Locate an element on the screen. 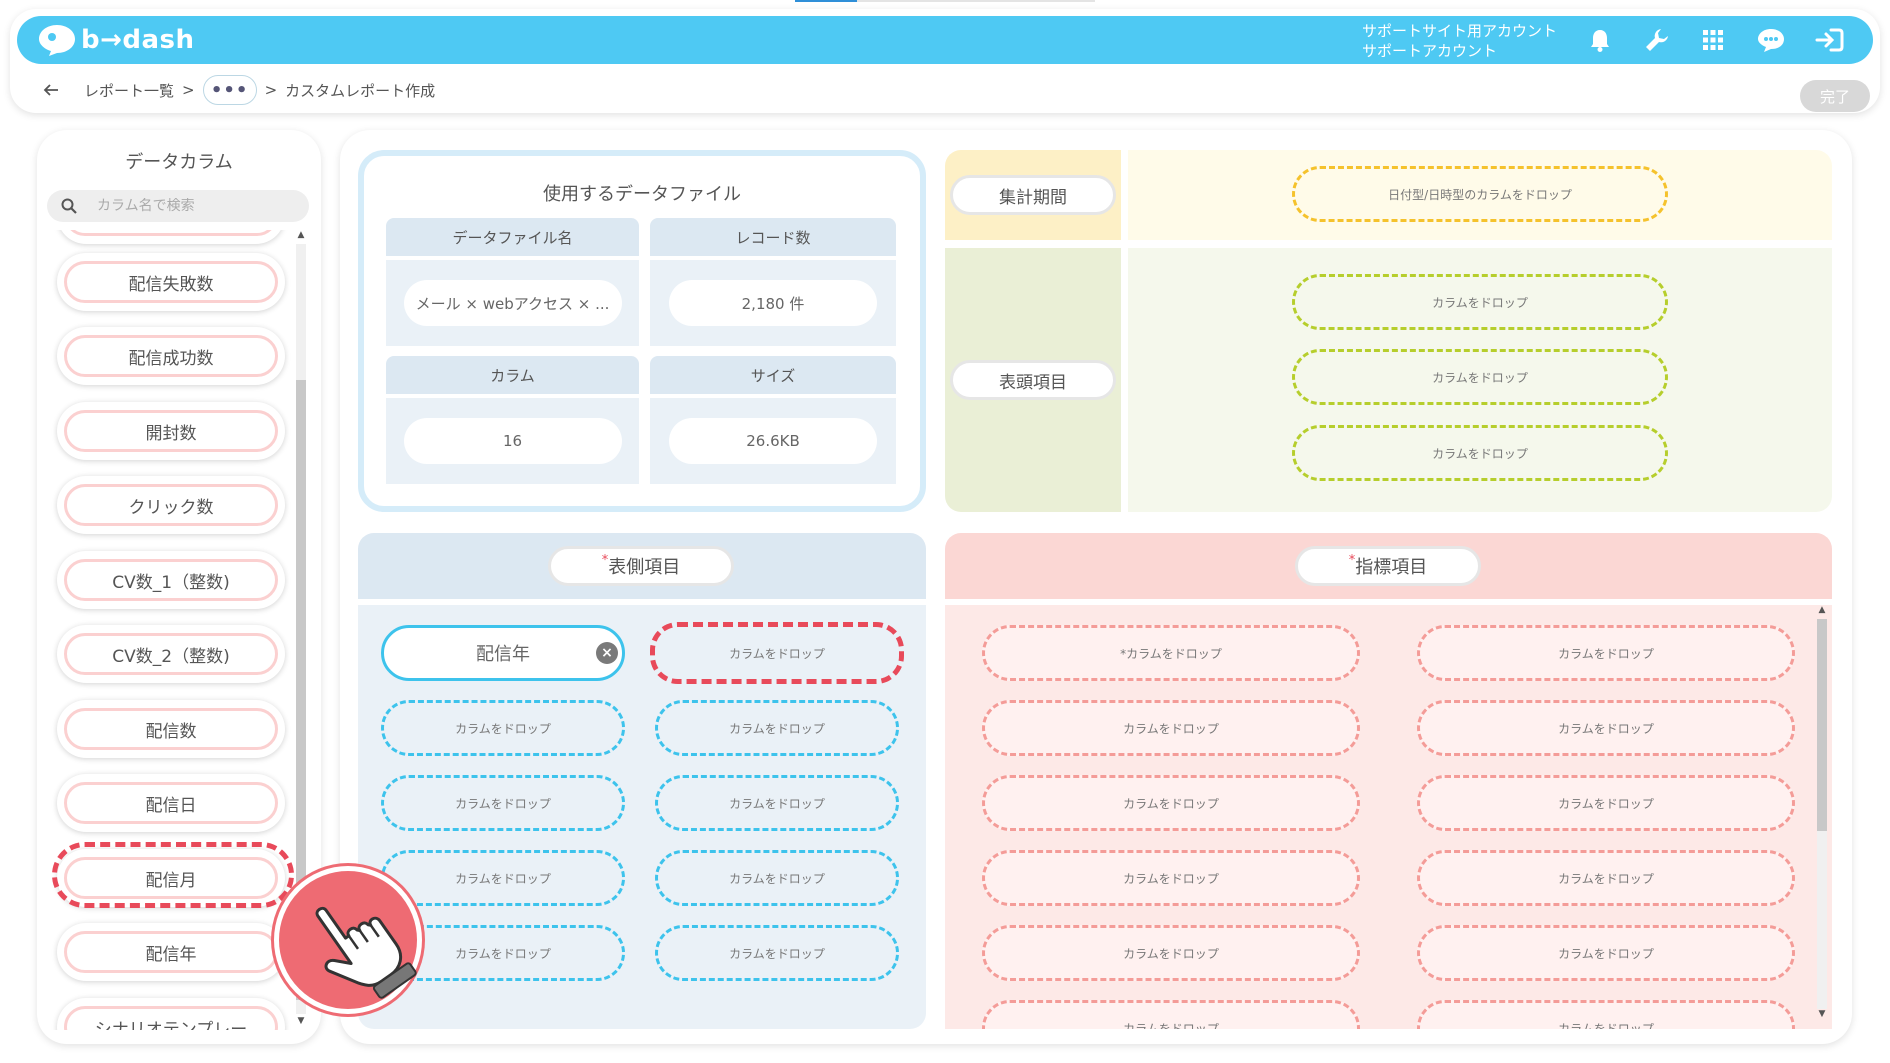  period-drop-area: 日付型/日時型のカラムをドロップ is located at coordinates (1480, 195).